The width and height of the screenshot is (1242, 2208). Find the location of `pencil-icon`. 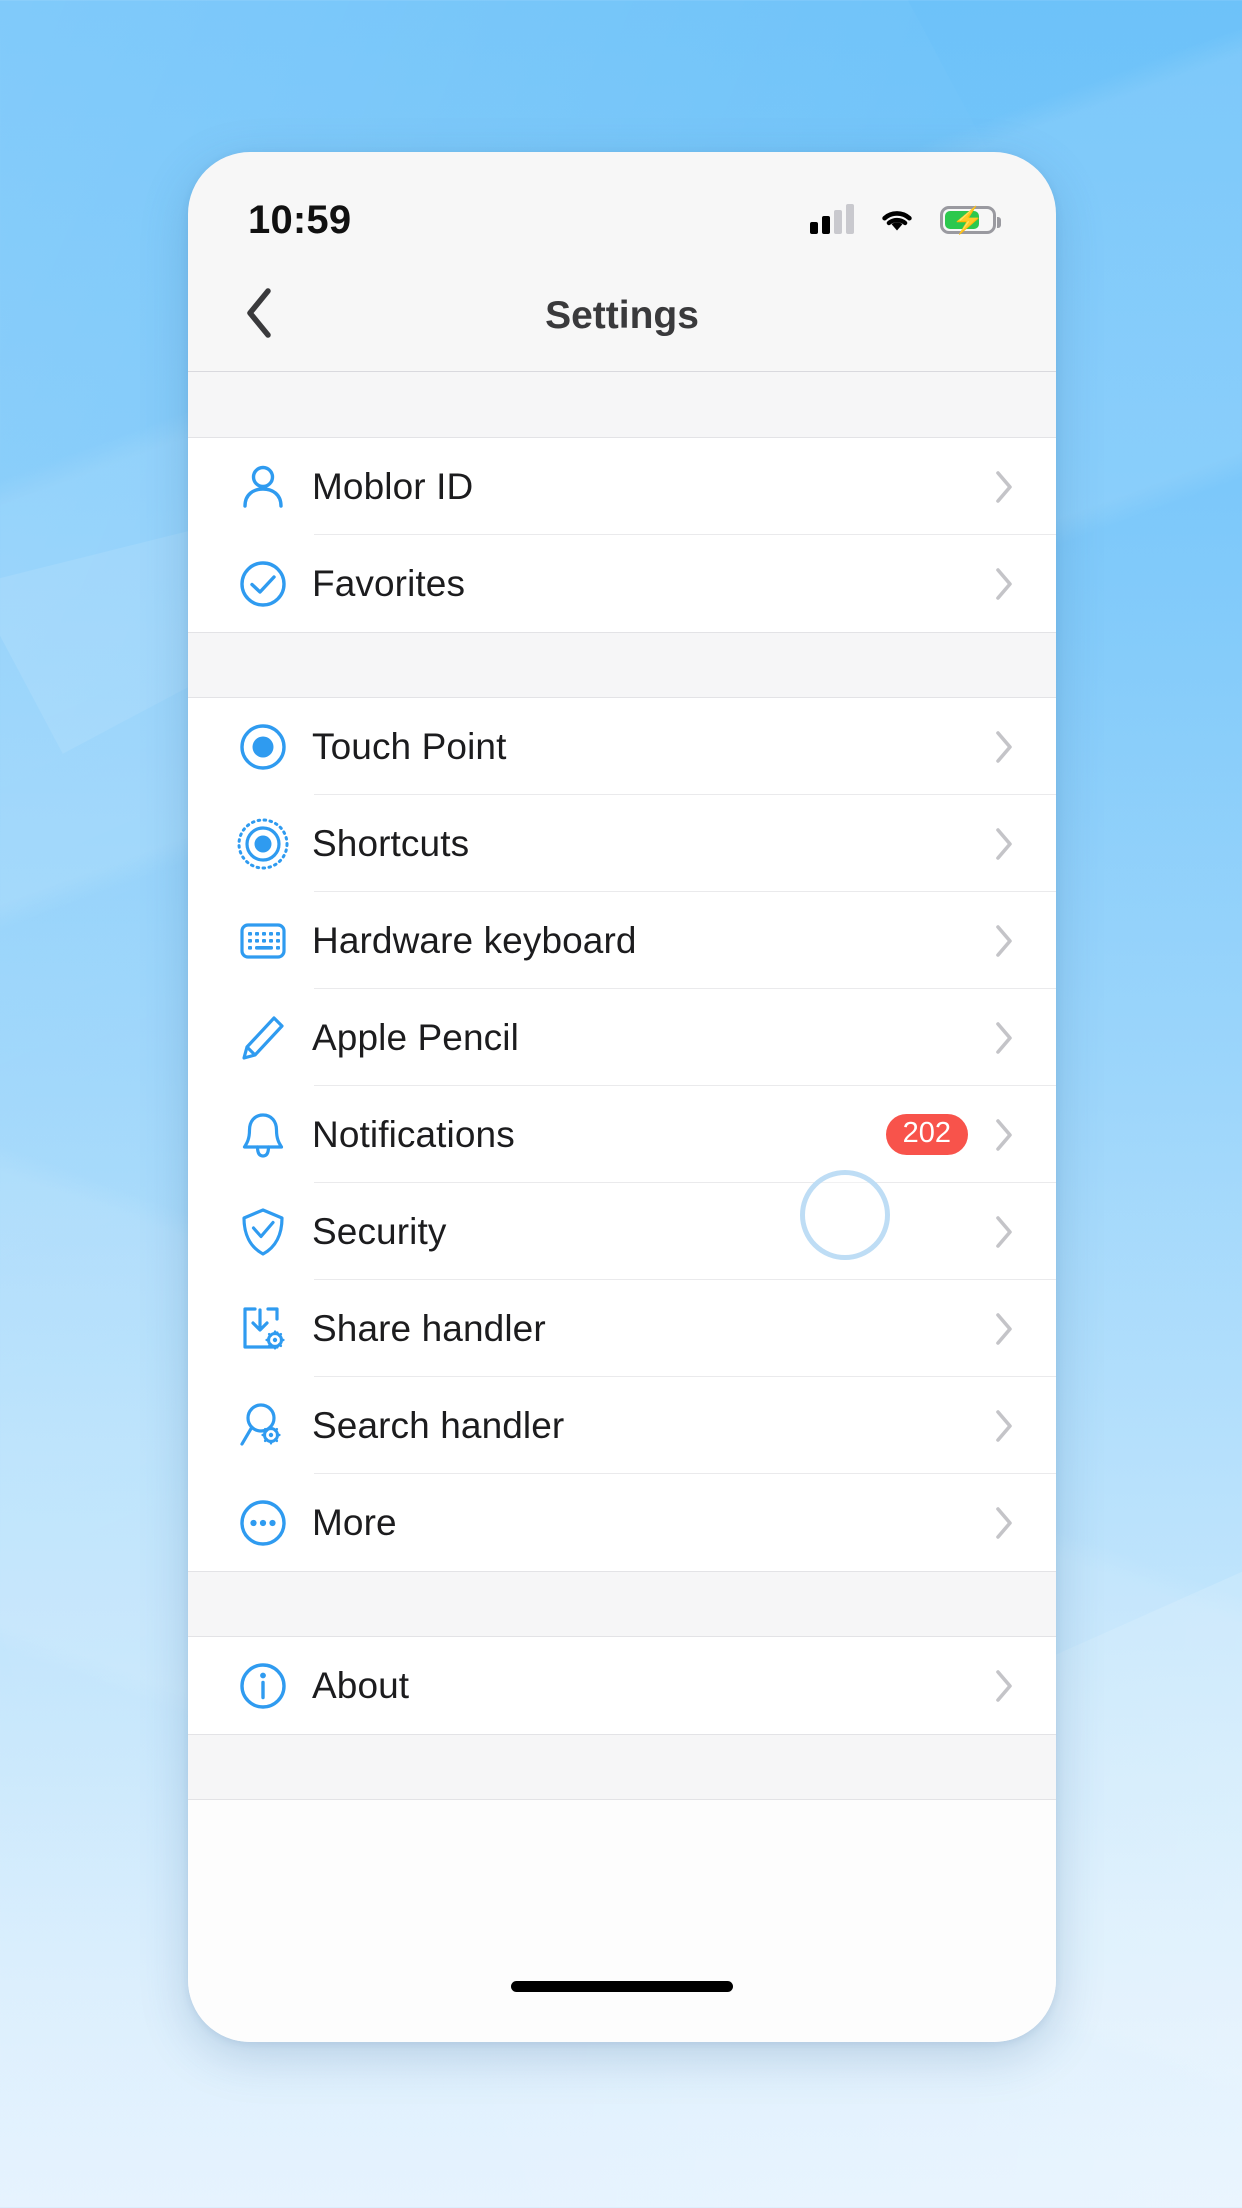

pencil-icon is located at coordinates (263, 1038).